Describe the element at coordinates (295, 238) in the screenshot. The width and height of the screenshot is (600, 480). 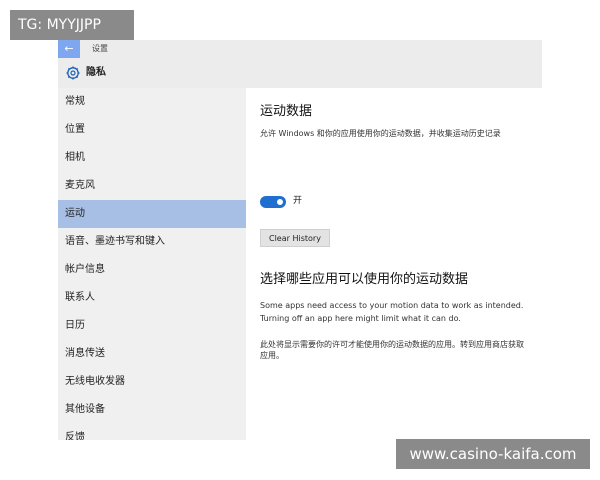
I see `clear-history-button: Clear History` at that location.